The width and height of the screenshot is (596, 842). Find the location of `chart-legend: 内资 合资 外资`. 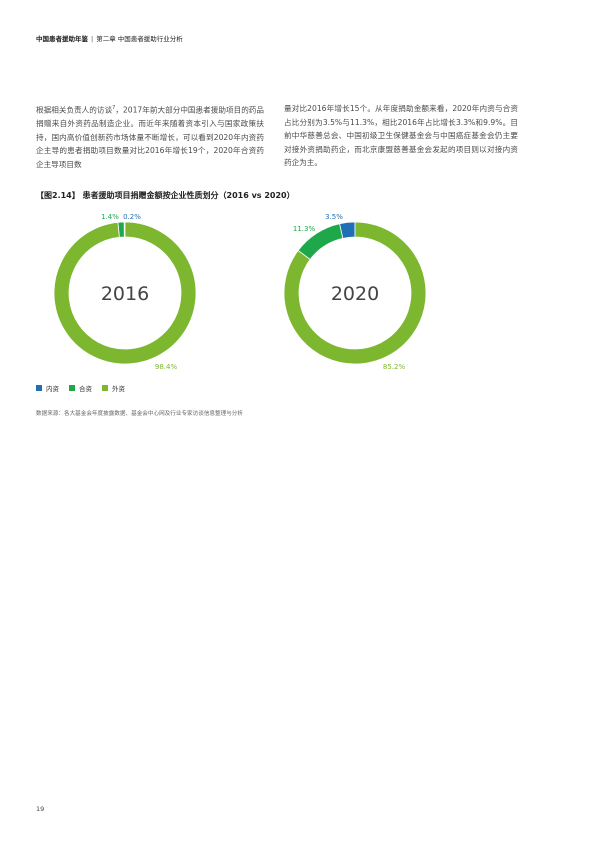

chart-legend: 内资 合资 外资 is located at coordinates (80, 388).